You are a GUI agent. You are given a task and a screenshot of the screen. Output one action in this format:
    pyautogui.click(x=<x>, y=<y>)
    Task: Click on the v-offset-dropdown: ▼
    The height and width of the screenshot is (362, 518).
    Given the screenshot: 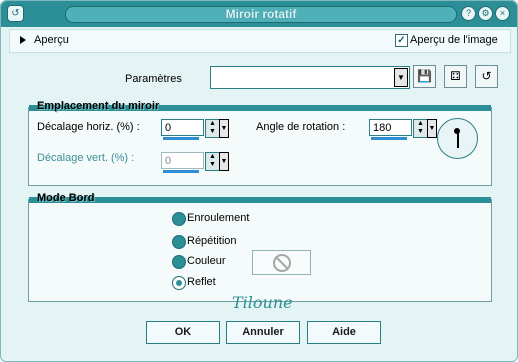 What is the action you would take?
    pyautogui.click(x=224, y=161)
    